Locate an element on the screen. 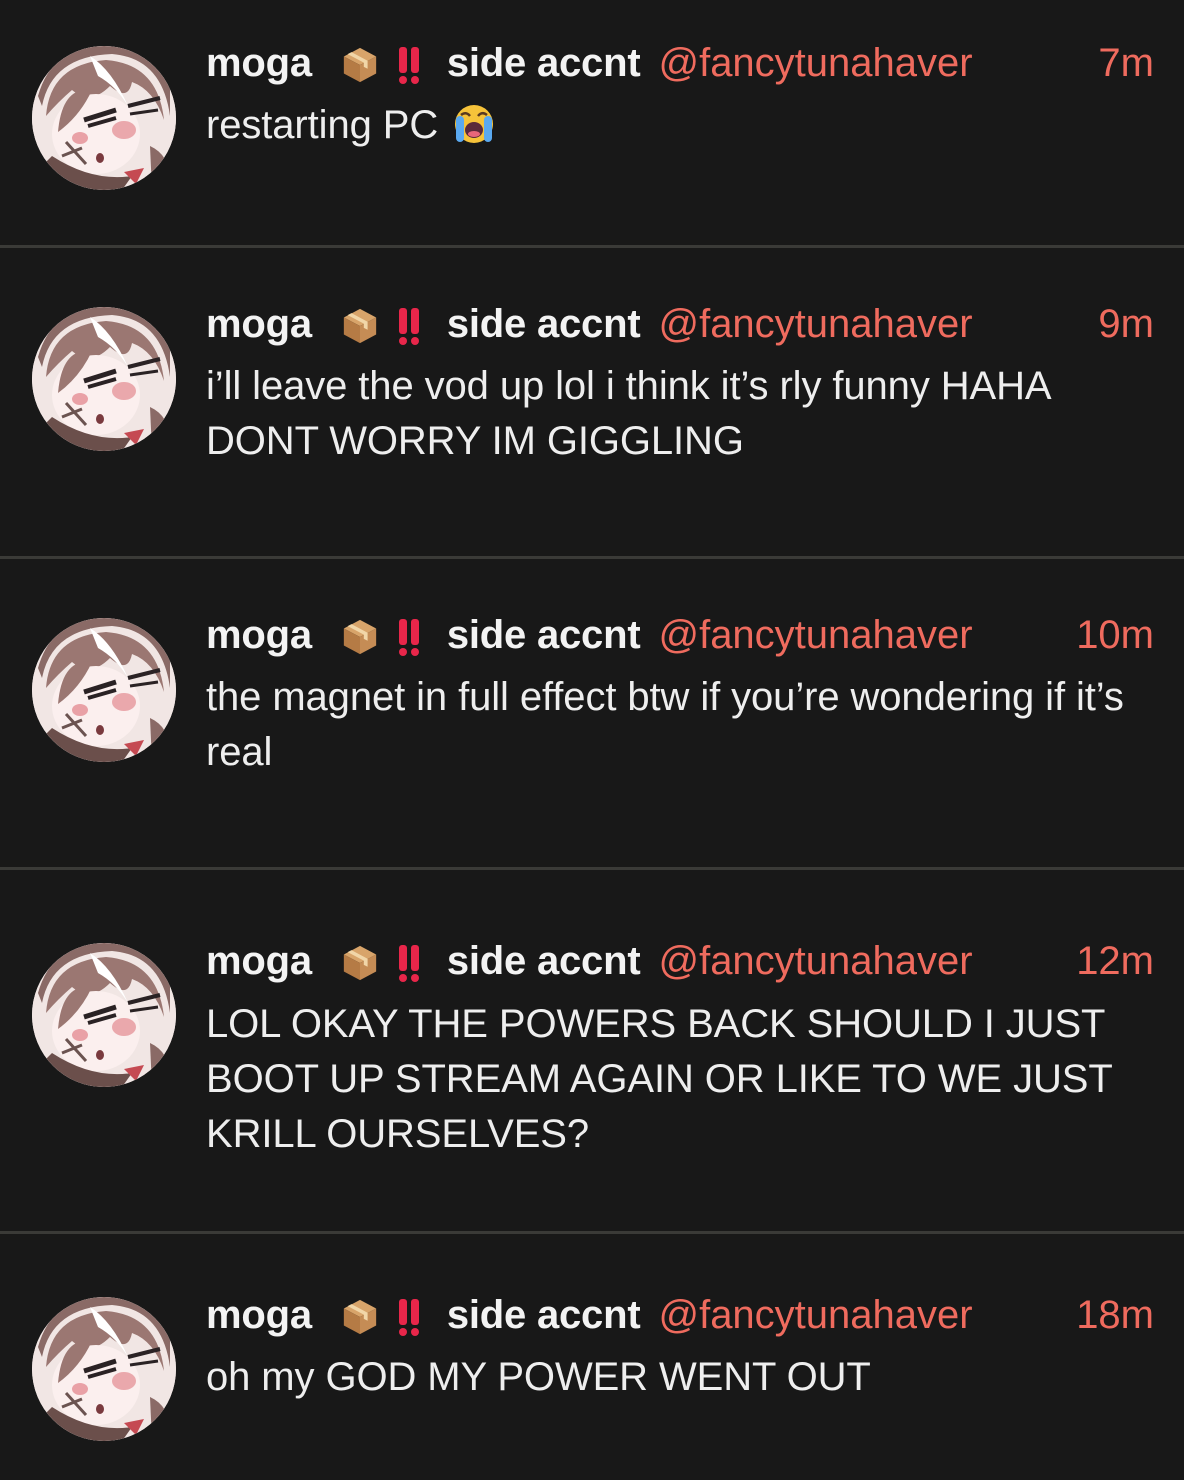  post-text: oh my GOD MY POWER WENT OUT is located at coordinates (538, 1377).